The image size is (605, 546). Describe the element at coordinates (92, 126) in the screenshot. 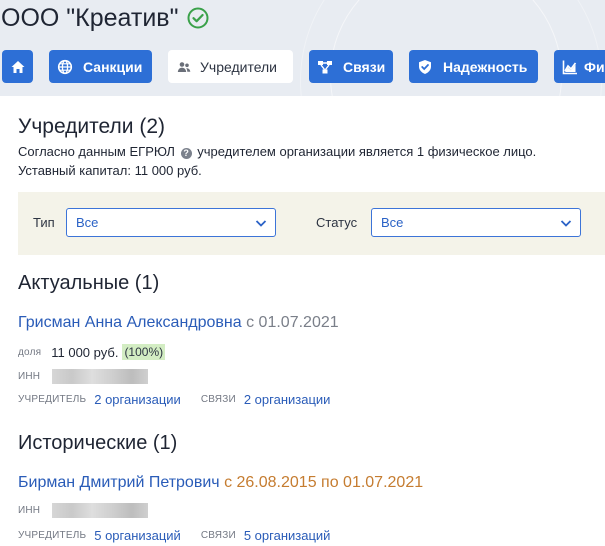

I see `section-title: Учредители (2)` at that location.